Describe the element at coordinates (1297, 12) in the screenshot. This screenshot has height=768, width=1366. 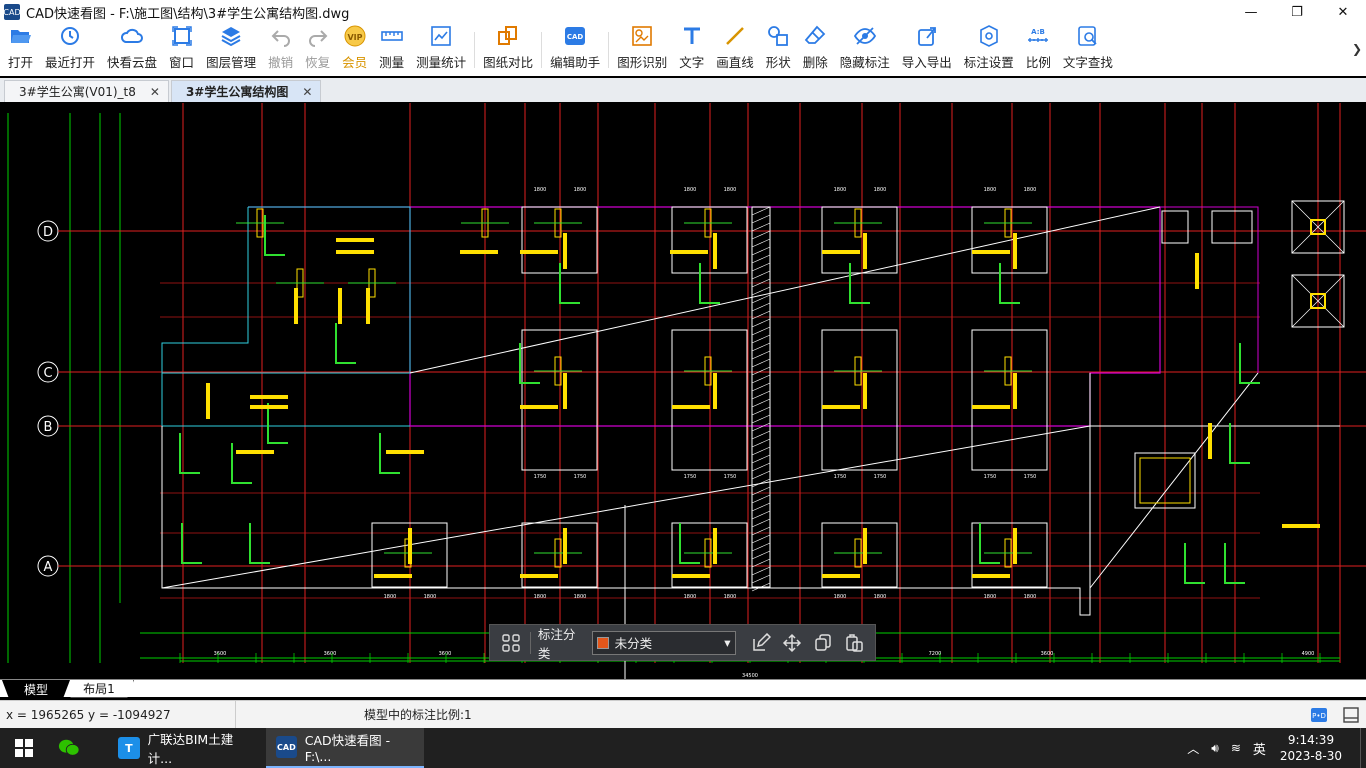
I see `restore-button: ❐` at that location.